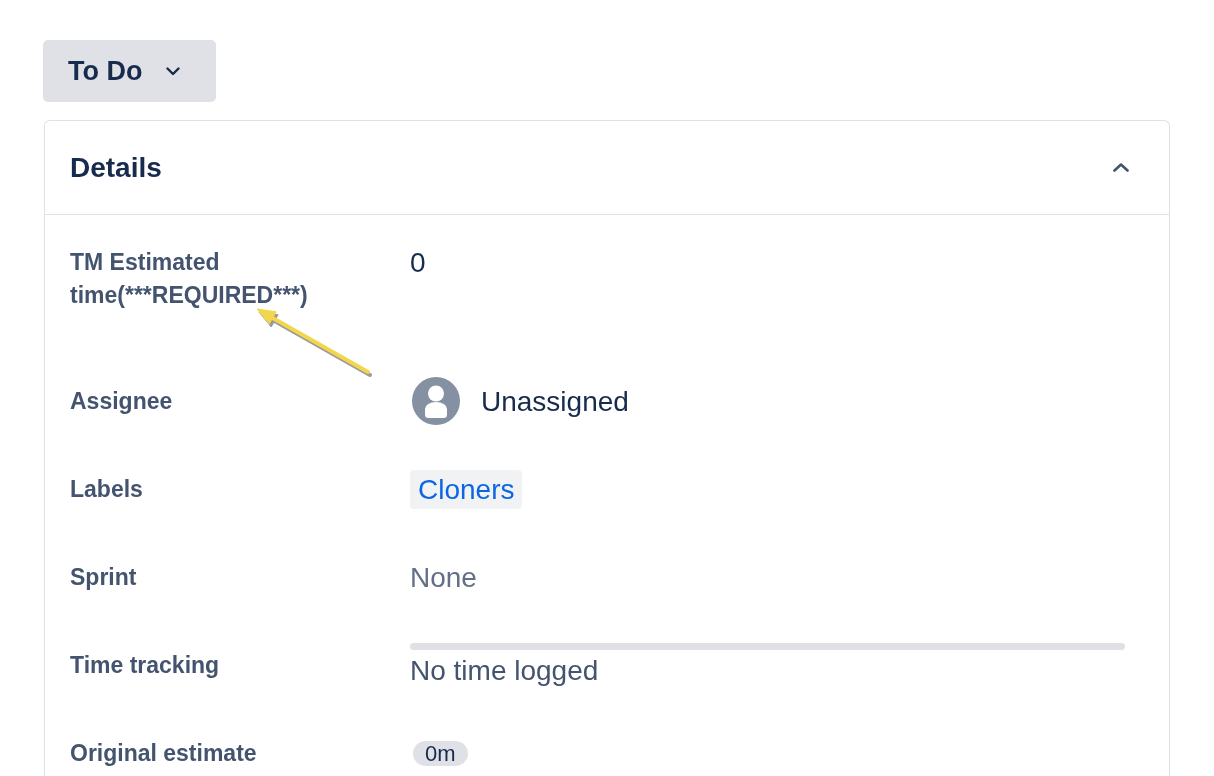 This screenshot has height=776, width=1214. I want to click on field-label: Time tracking, so click(145, 665).